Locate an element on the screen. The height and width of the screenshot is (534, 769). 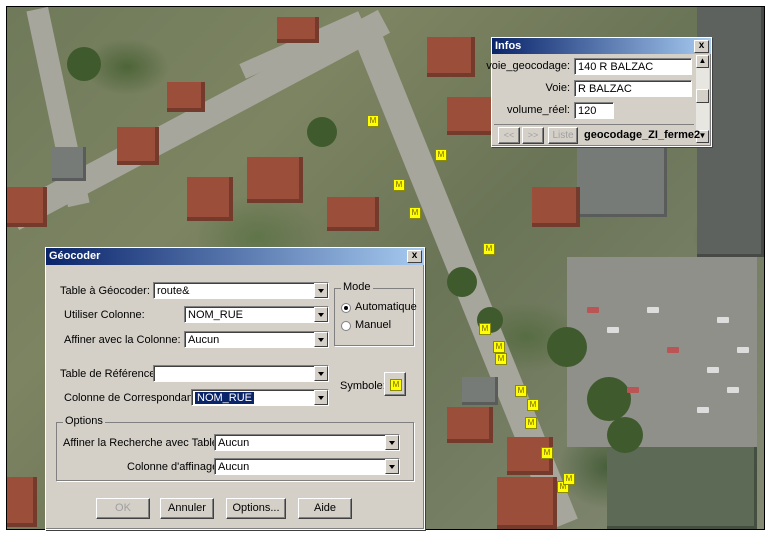
colonne-correspondance-select: NOM_RUE is located at coordinates (260, 397).